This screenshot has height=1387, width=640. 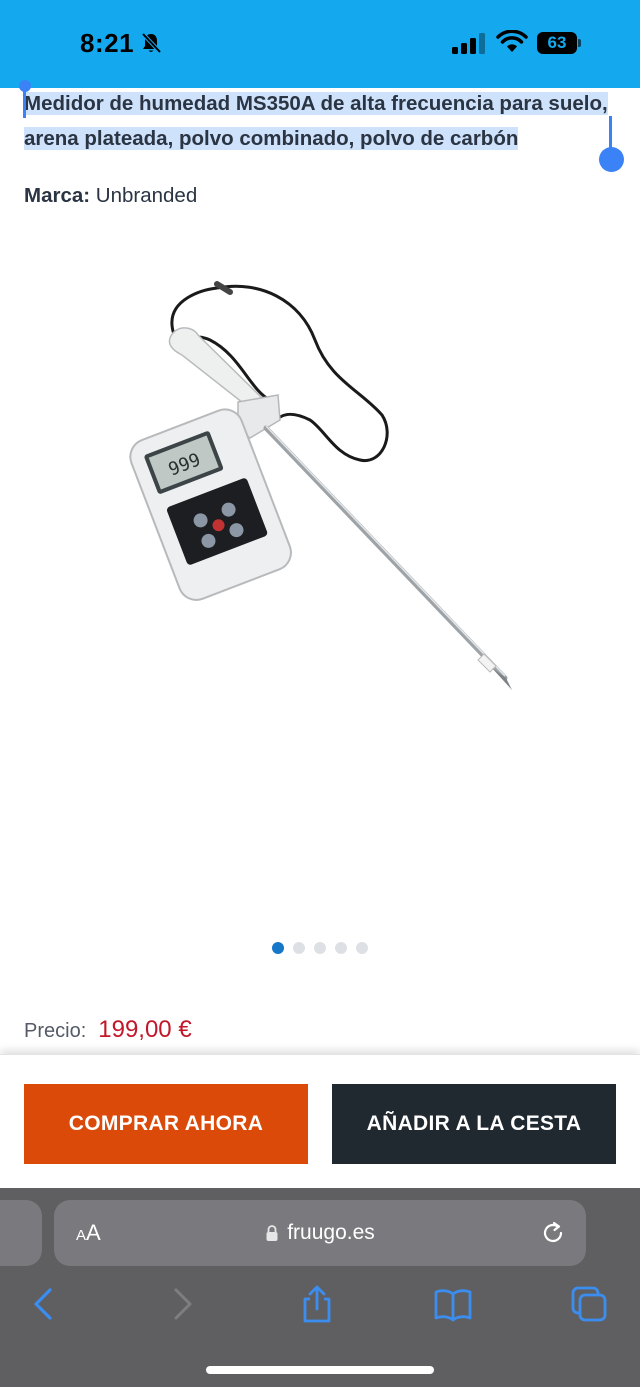 I want to click on back-icon, so click(x=44, y=1304).